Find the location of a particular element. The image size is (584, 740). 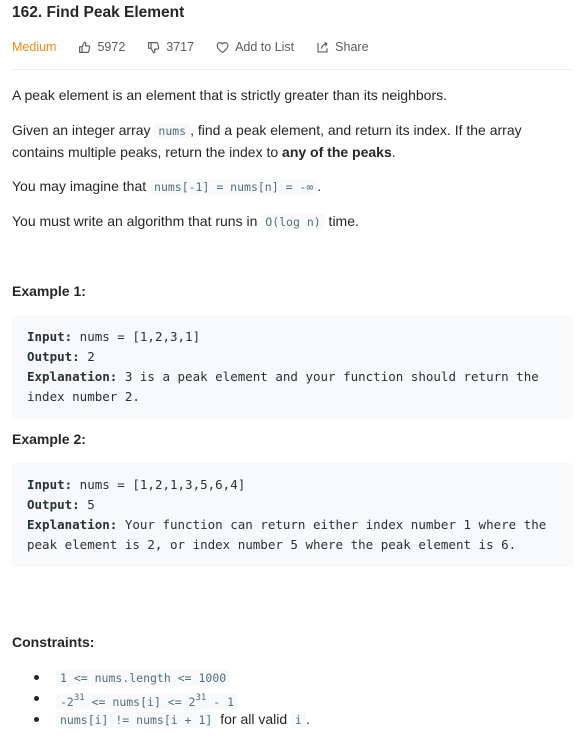

thumbs-up-icon is located at coordinates (85, 47).